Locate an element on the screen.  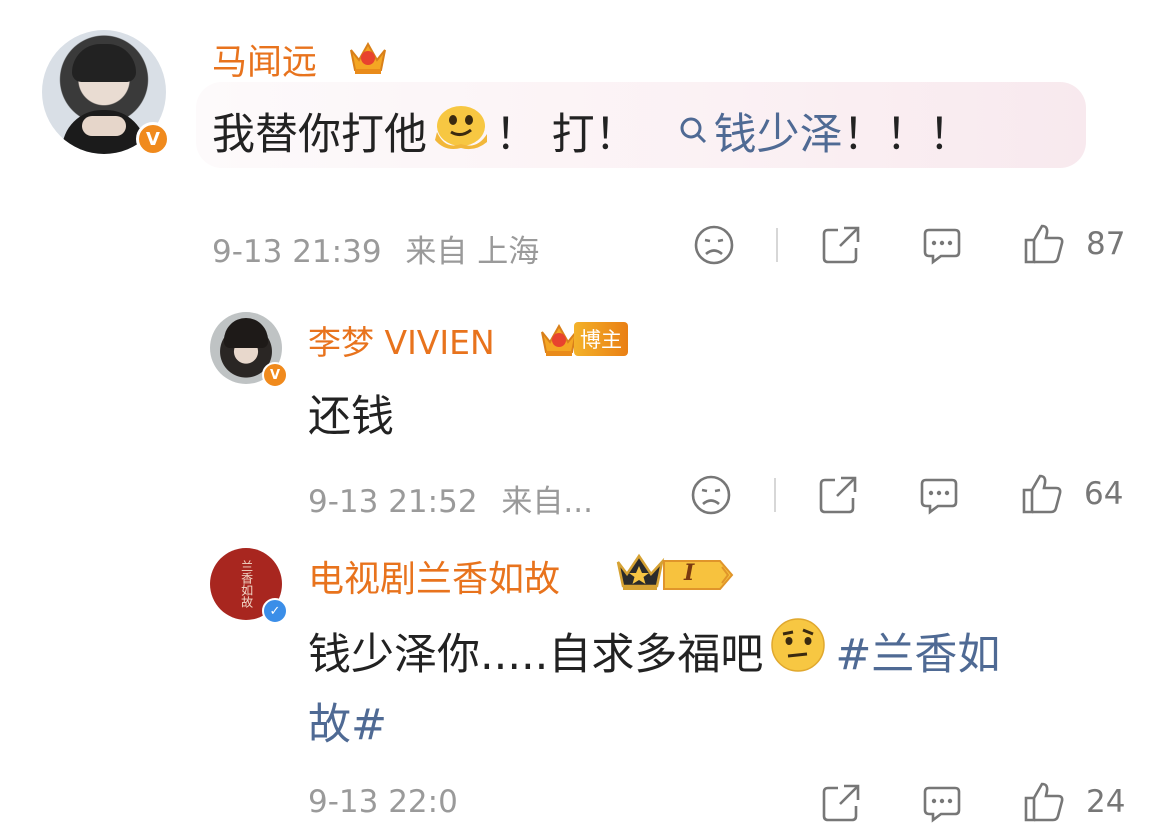
like-count: 64 is located at coordinates (1104, 494).